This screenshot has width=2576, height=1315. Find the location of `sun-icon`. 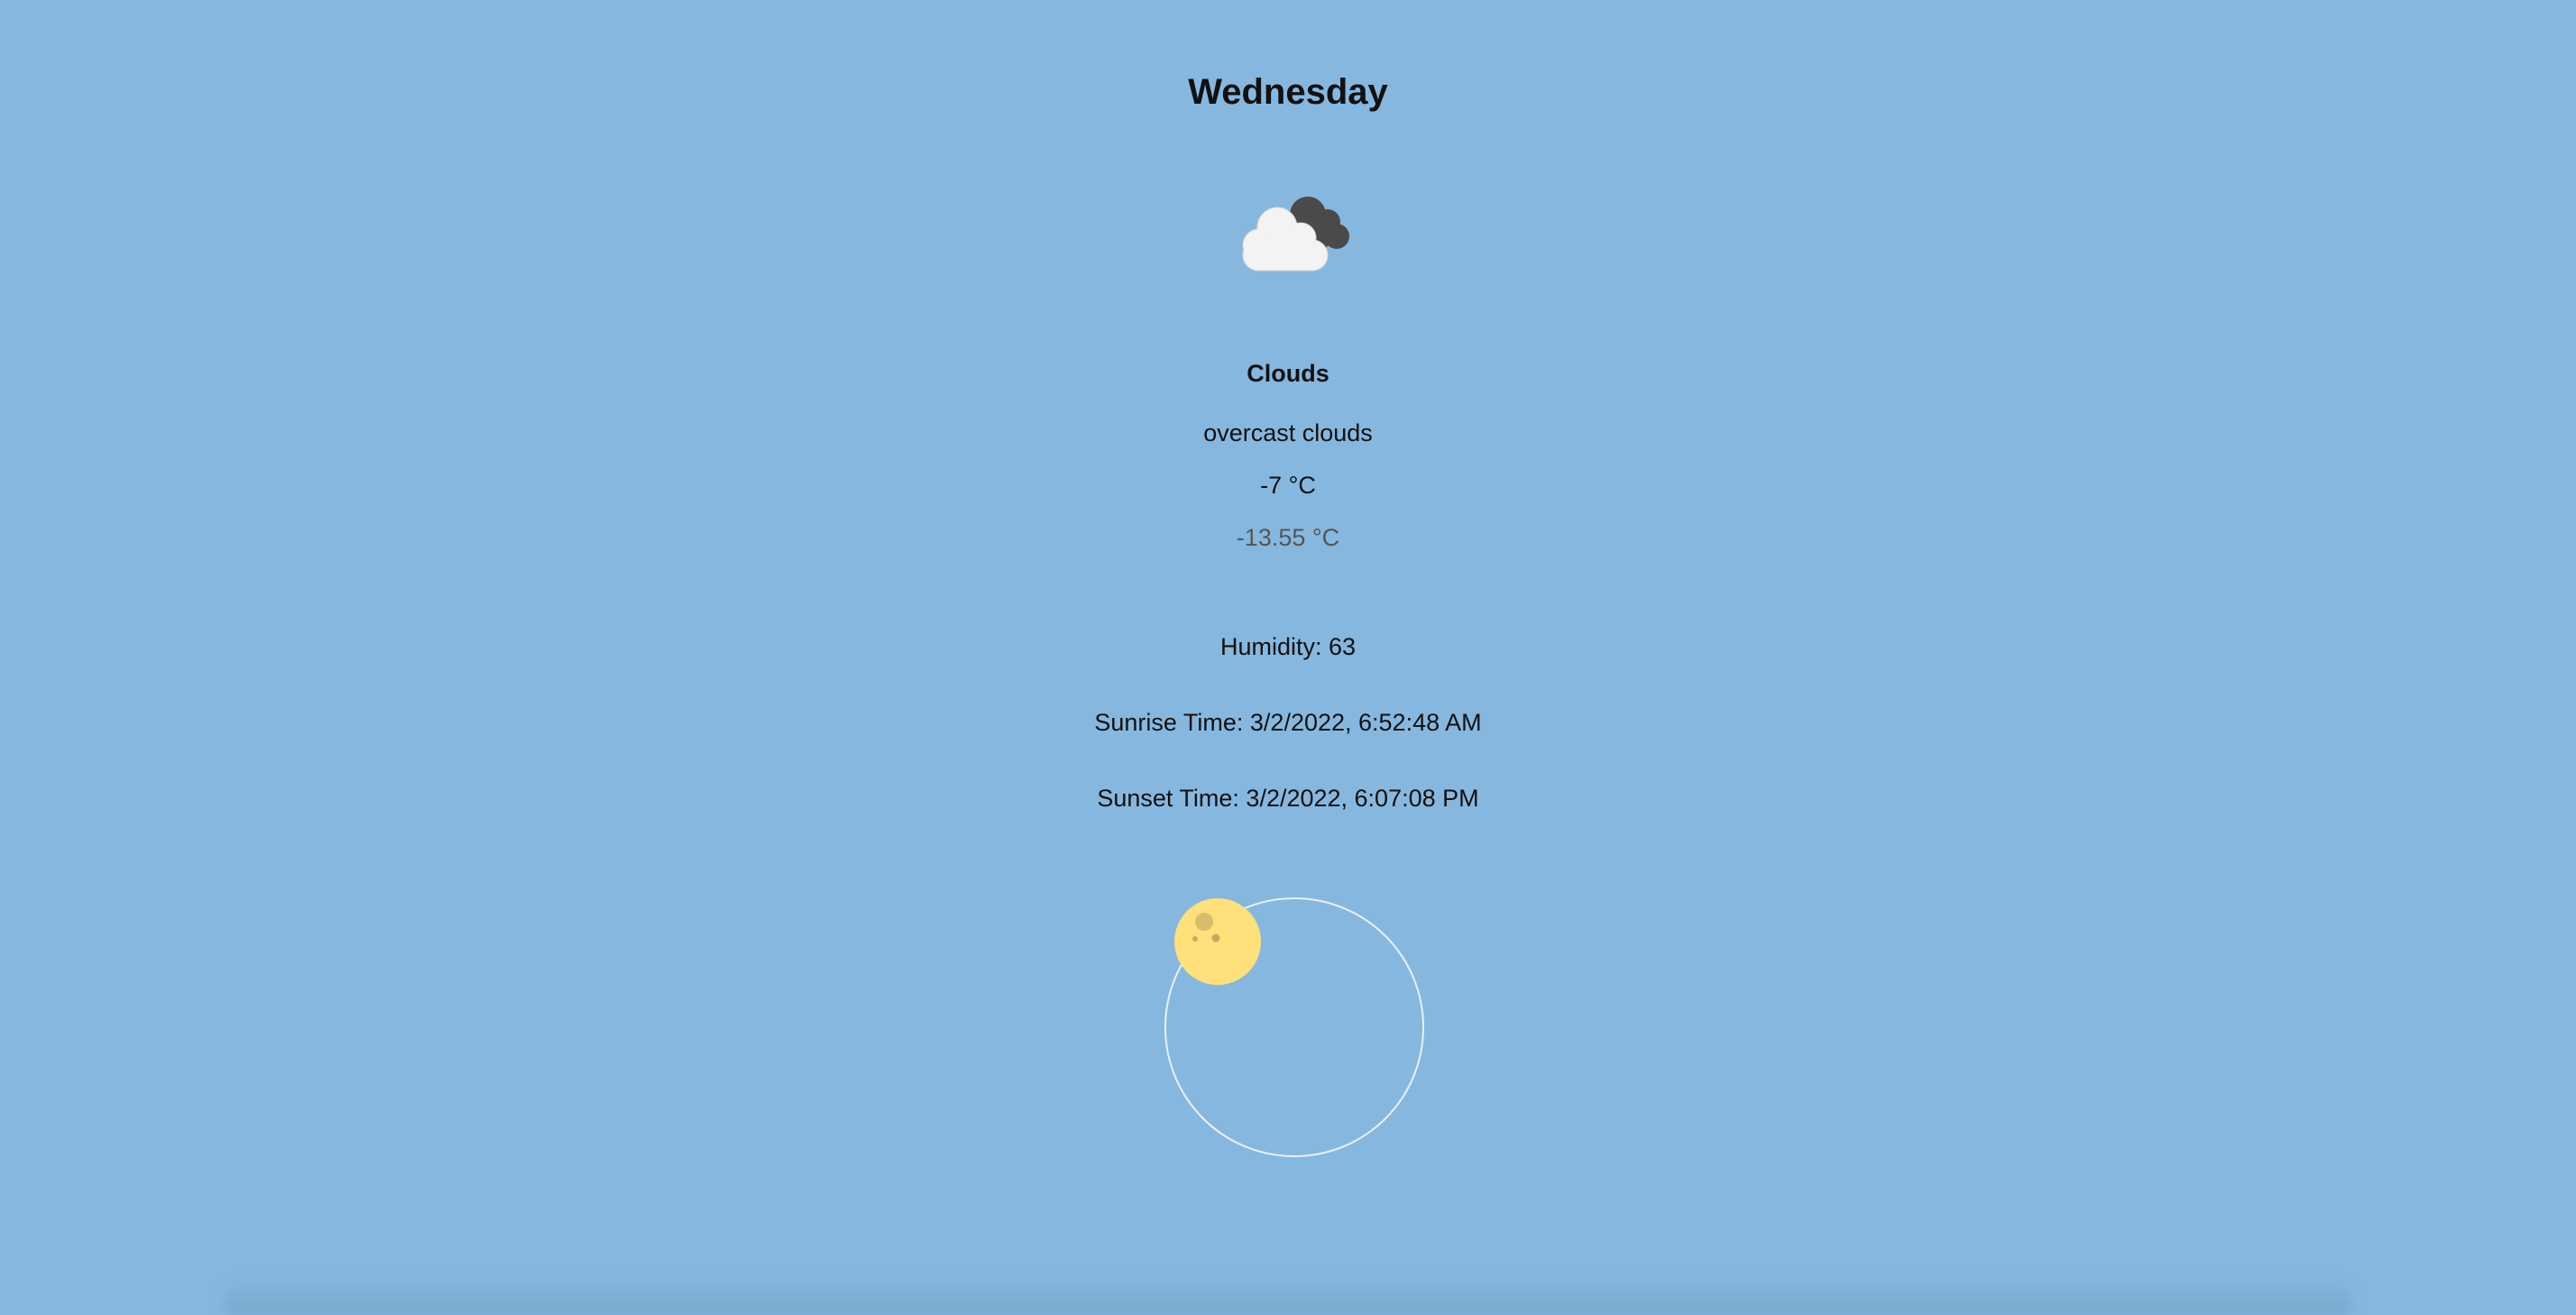

sun-icon is located at coordinates (1218, 942).